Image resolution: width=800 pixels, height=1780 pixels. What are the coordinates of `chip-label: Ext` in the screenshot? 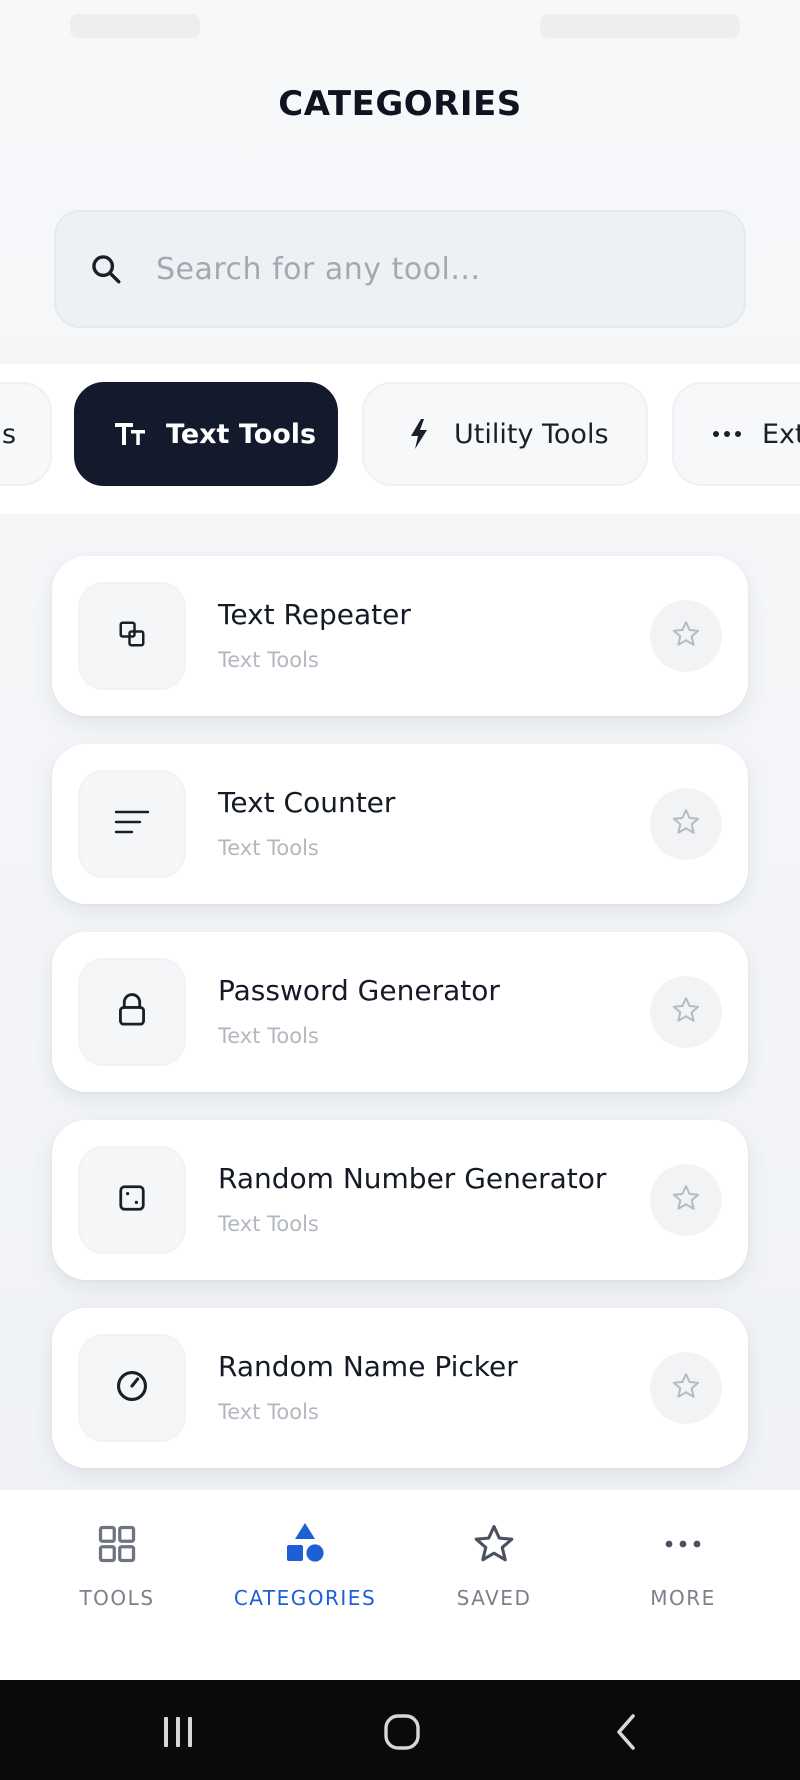 It's located at (781, 434).